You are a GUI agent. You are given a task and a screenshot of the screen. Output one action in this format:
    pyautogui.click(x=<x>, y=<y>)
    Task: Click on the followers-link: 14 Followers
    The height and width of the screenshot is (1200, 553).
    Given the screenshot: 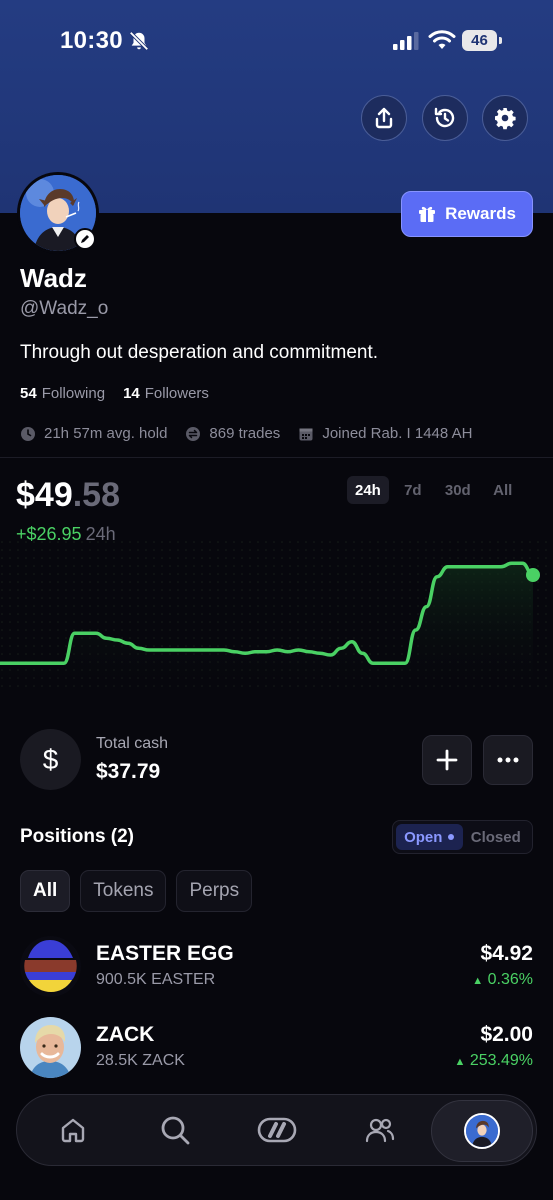 What is the action you would take?
    pyautogui.click(x=166, y=393)
    